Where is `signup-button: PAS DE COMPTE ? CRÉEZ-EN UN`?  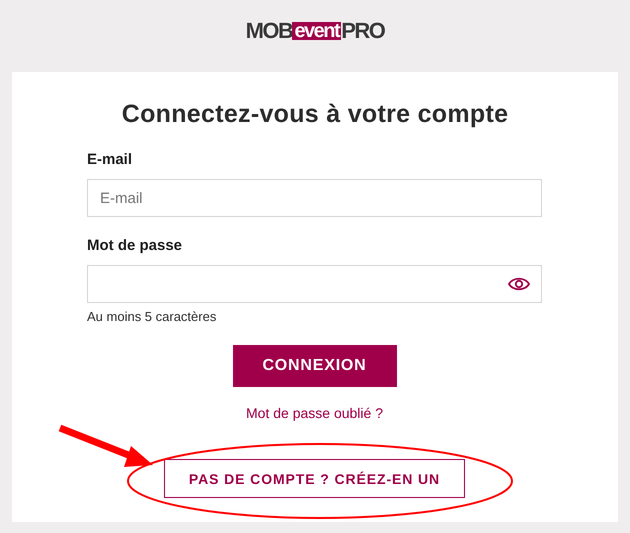
signup-button: PAS DE COMPTE ? CRÉEZ-EN UN is located at coordinates (314, 478).